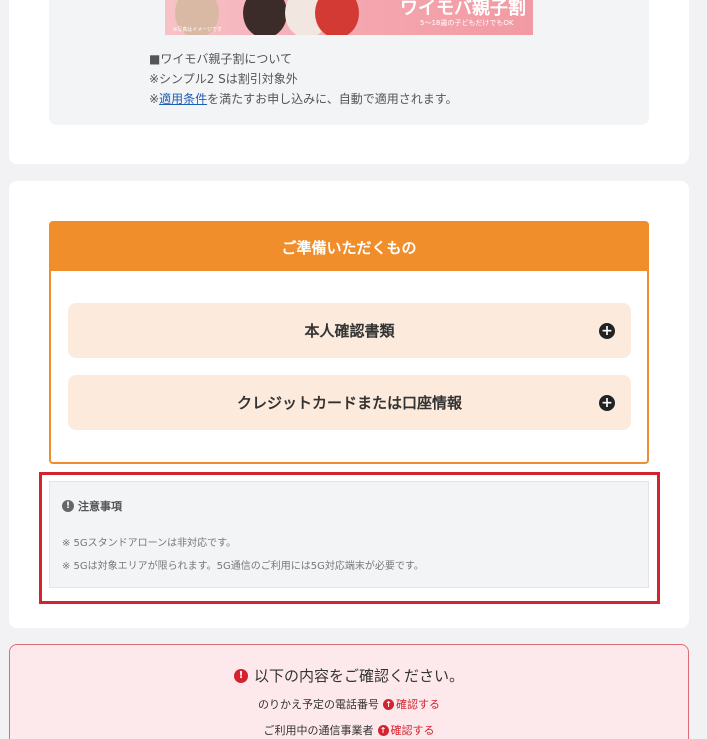 The height and width of the screenshot is (739, 707). I want to click on caution-heading: ! 注意事項, so click(92, 506).